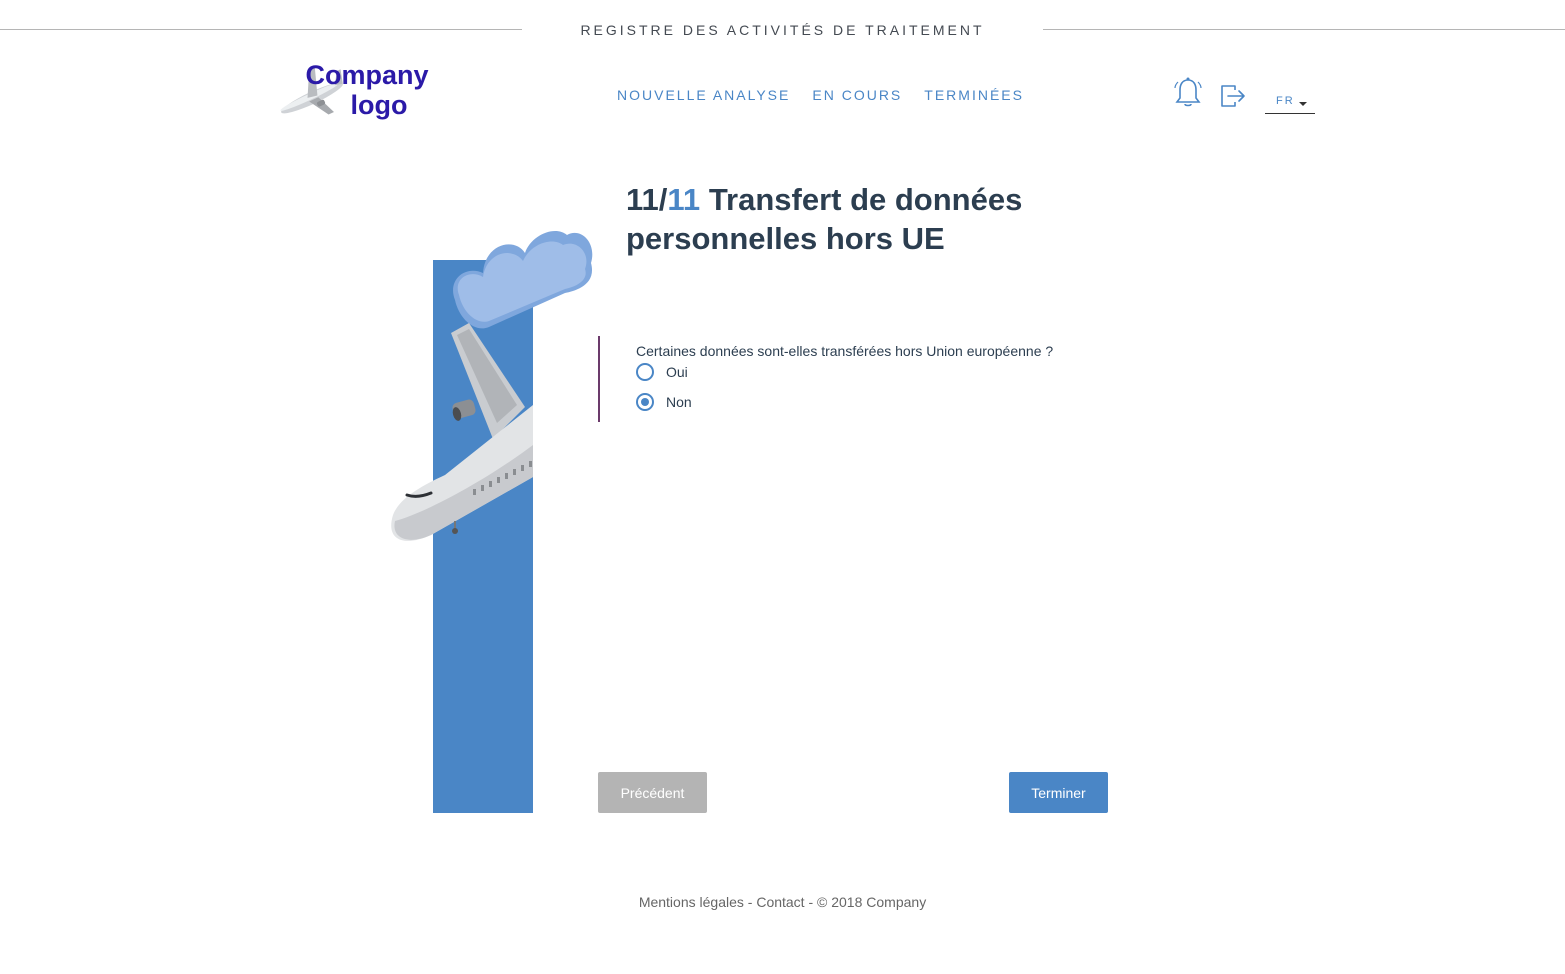 The image size is (1565, 974). Describe the element at coordinates (642, 199) in the screenshot. I see `step-current: 11` at that location.